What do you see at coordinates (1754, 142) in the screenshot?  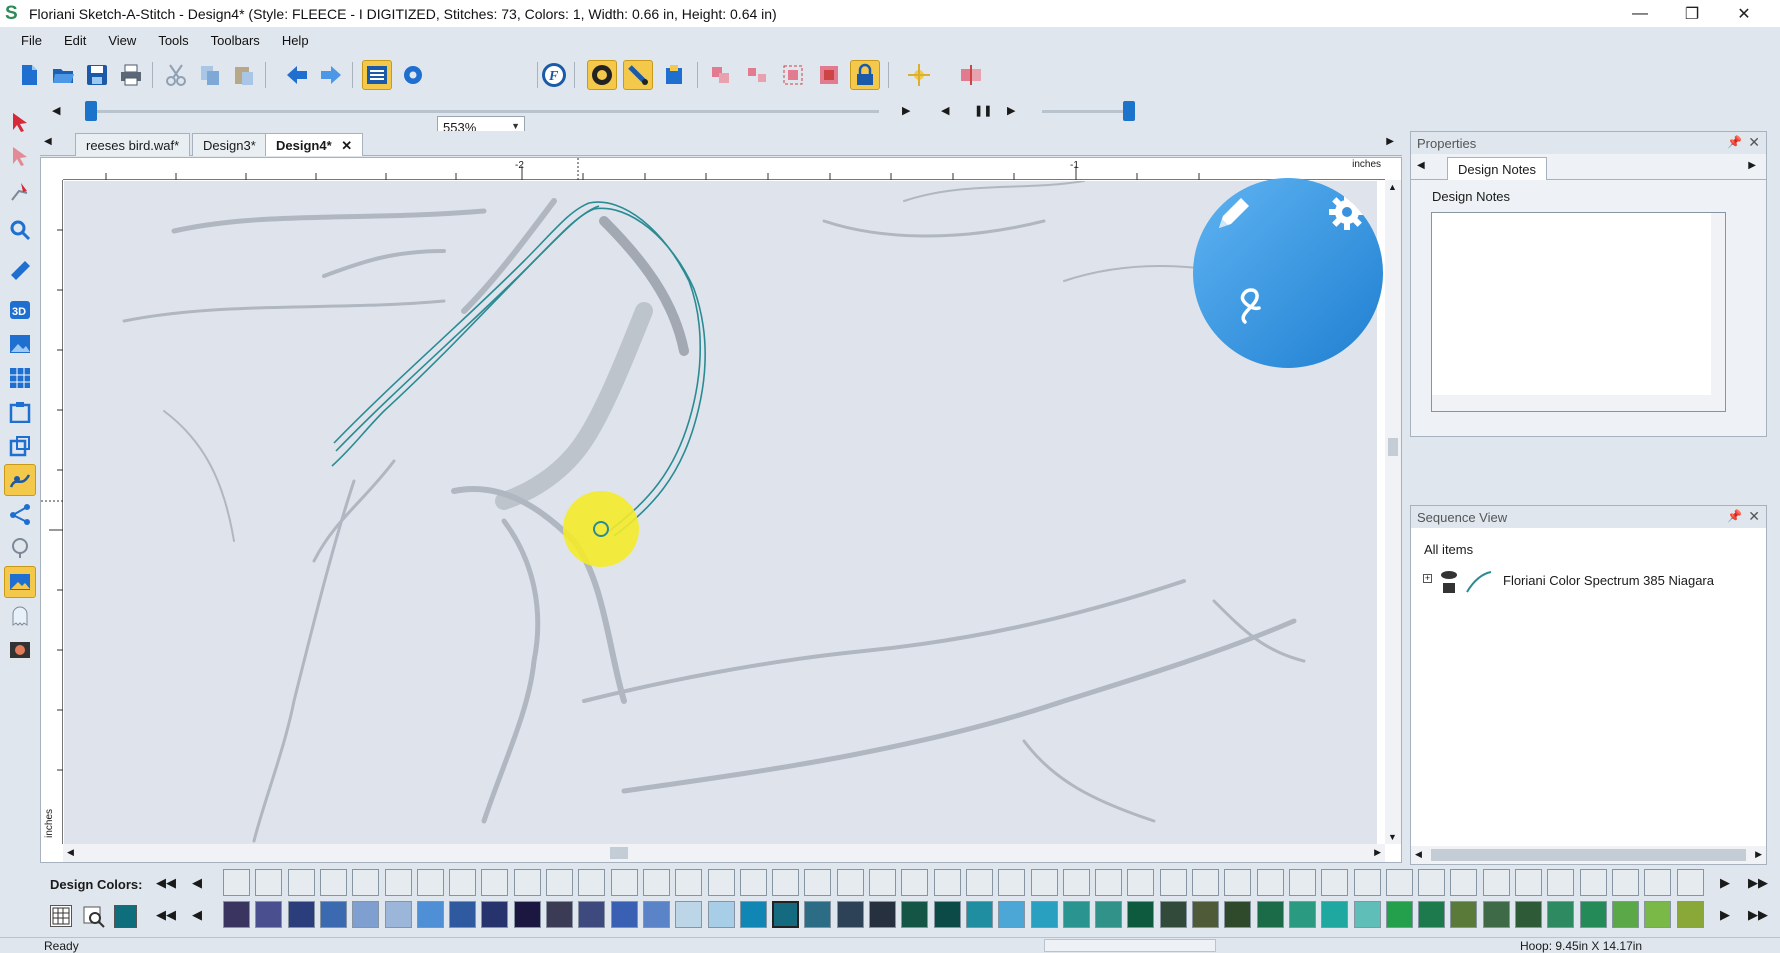 I see `close-panel-icon: ✕` at bounding box center [1754, 142].